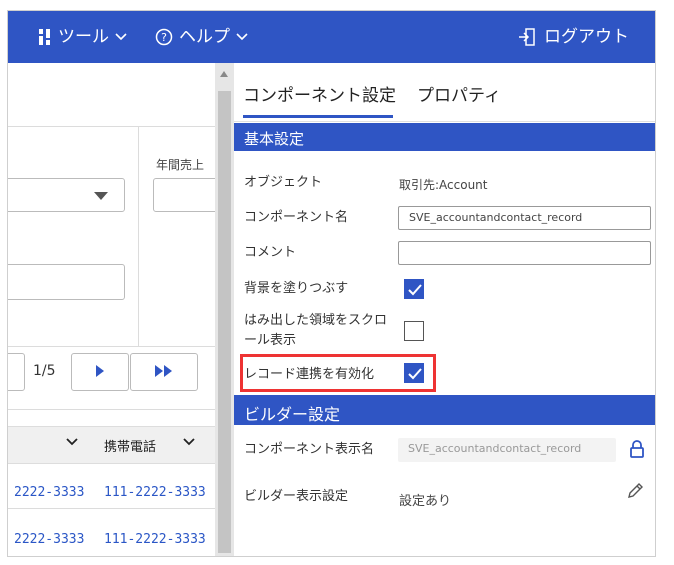 The height and width of the screenshot is (565, 674). Describe the element at coordinates (111, 508) in the screenshot. I see `row-divider` at that location.